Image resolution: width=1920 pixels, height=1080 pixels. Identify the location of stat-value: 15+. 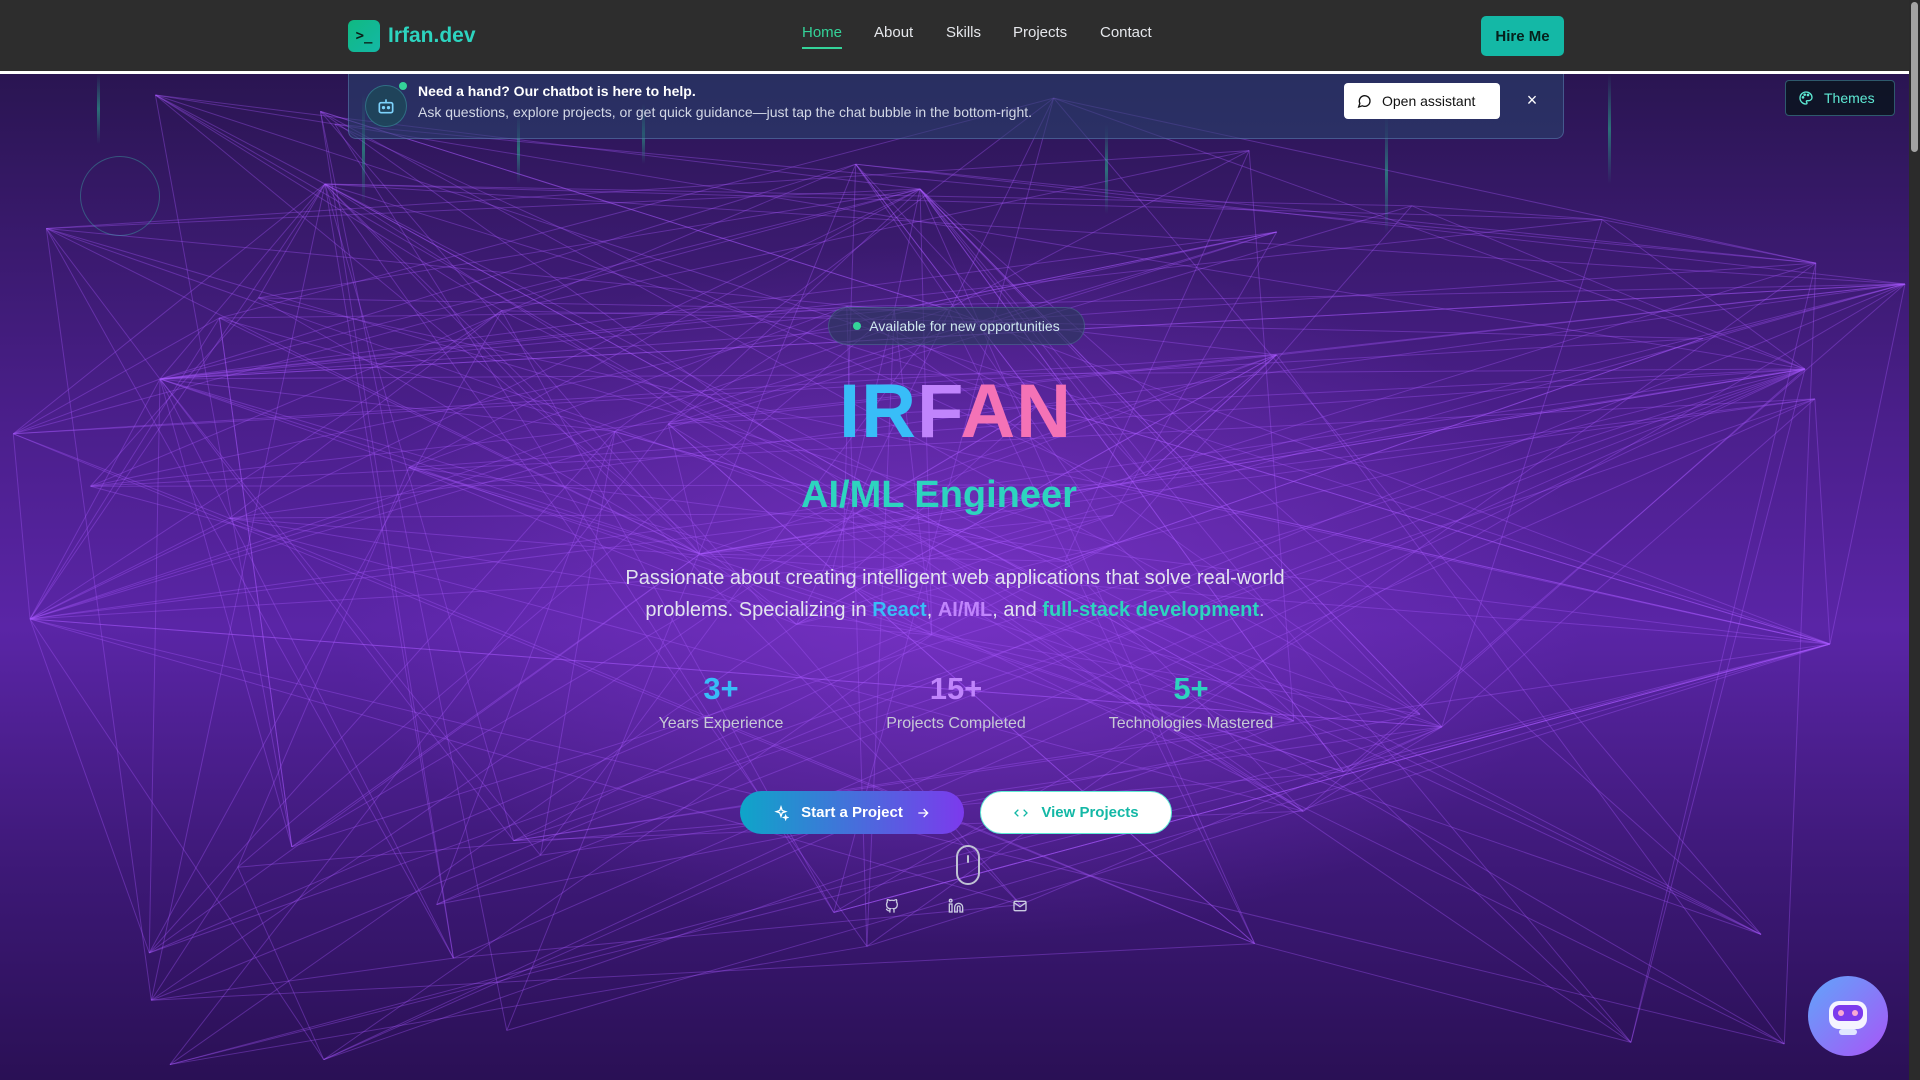
(956, 688).